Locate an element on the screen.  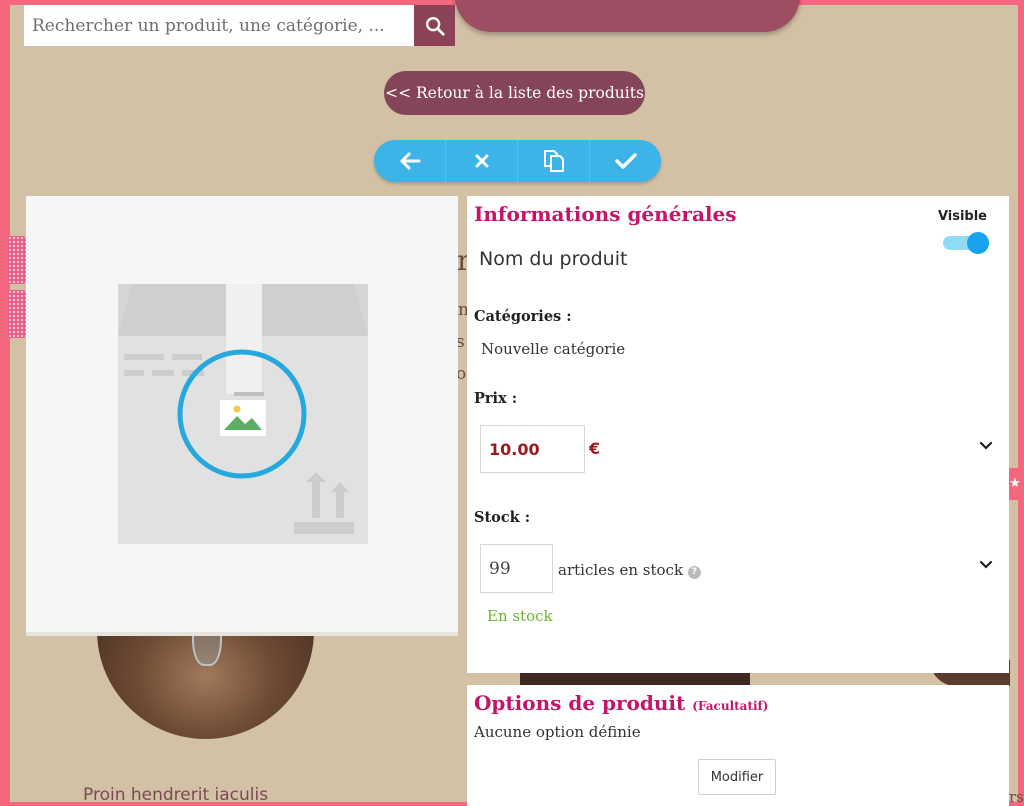
check-icon is located at coordinates (625, 161).